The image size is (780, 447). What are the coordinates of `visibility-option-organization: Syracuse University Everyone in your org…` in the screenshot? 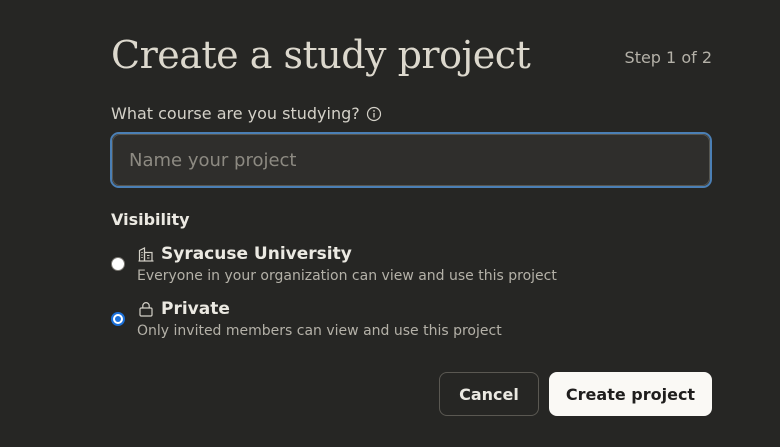 It's located at (410, 265).